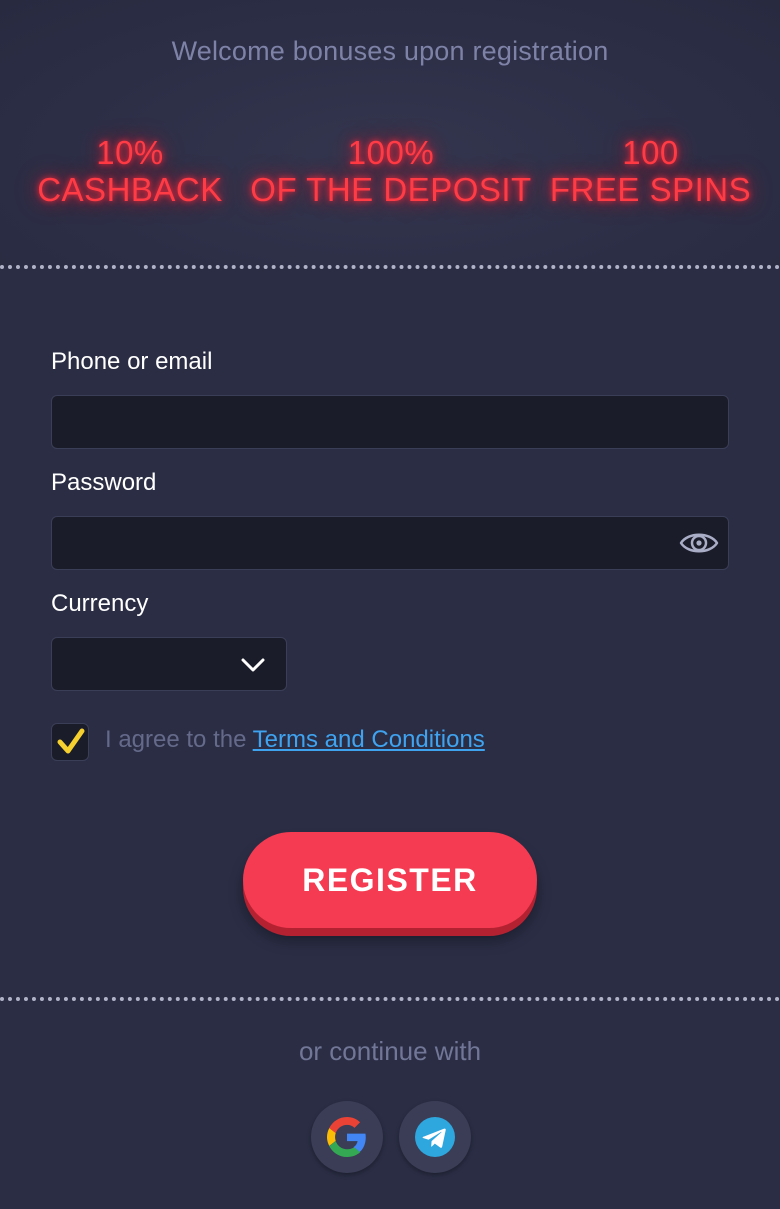 The image size is (780, 1209). I want to click on bonus-value: 100, so click(650, 152).